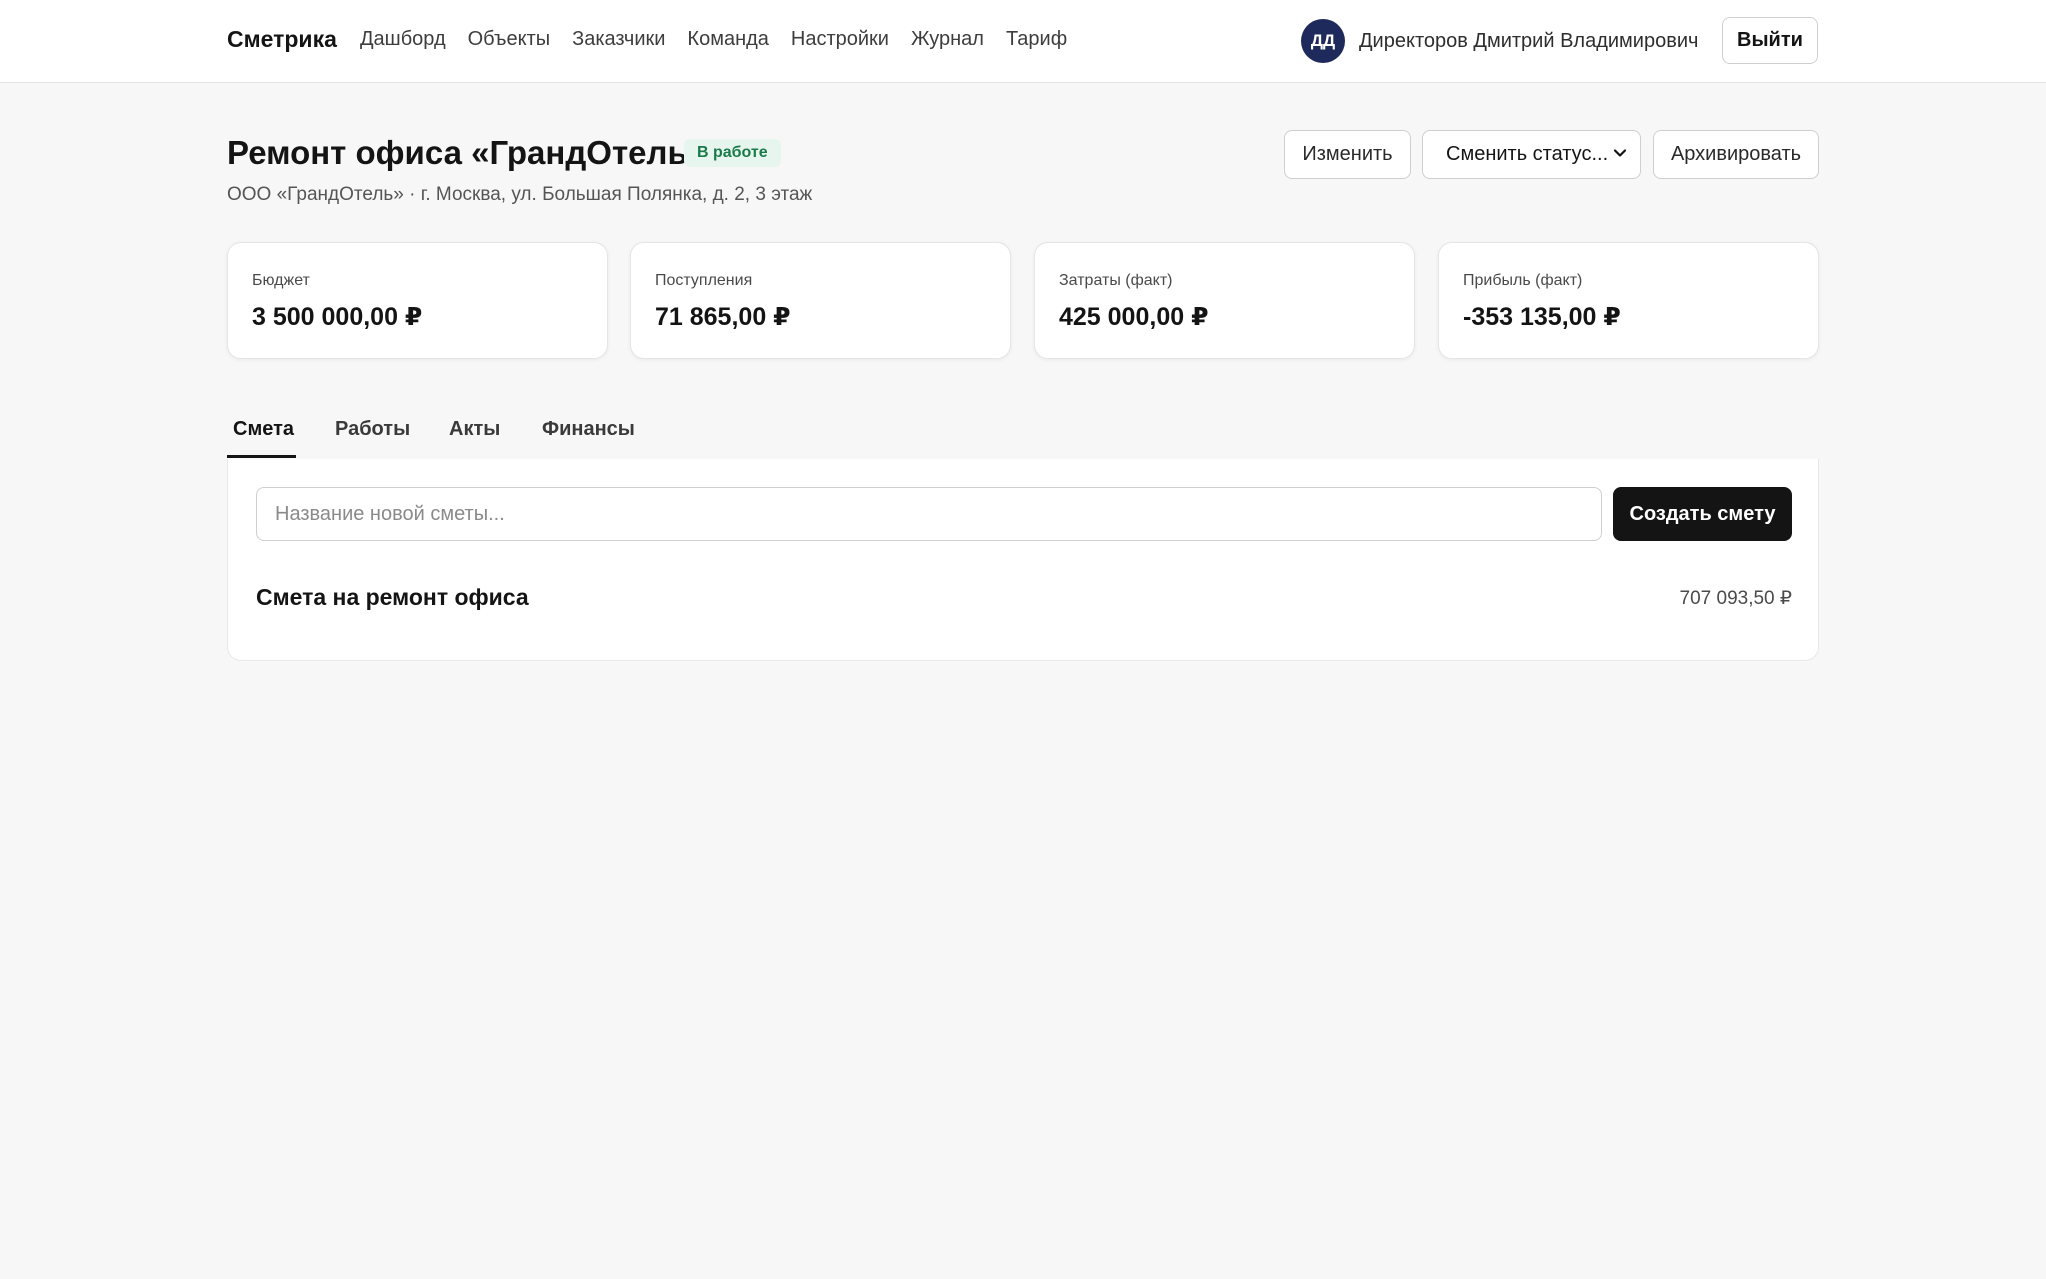 This screenshot has height=1279, width=2046. What do you see at coordinates (282, 39) in the screenshot?
I see `brand-logo: Сметрика` at bounding box center [282, 39].